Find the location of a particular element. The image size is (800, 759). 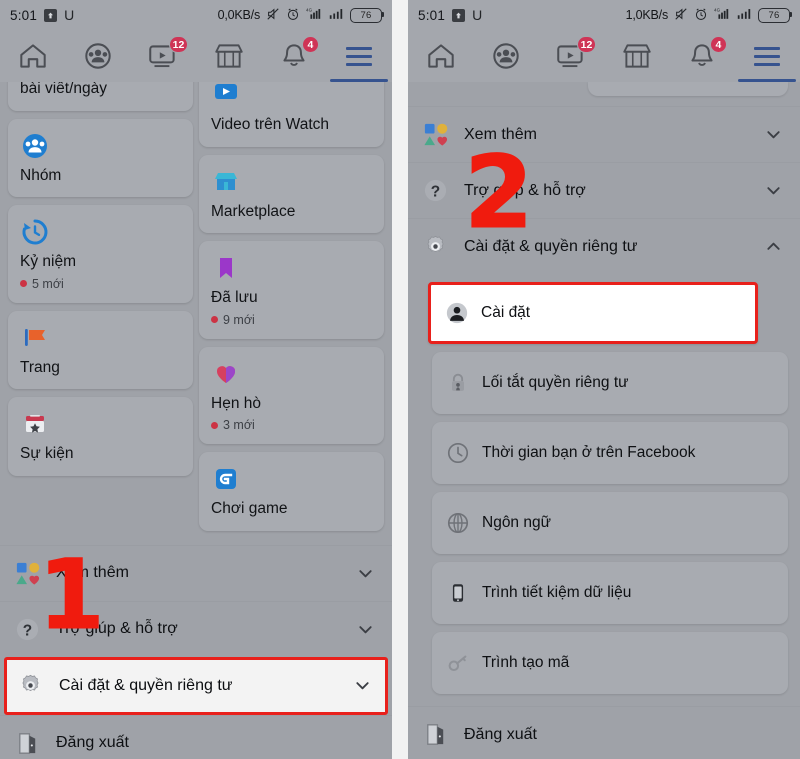

privacy-lock-icon is located at coordinates (464, 383).